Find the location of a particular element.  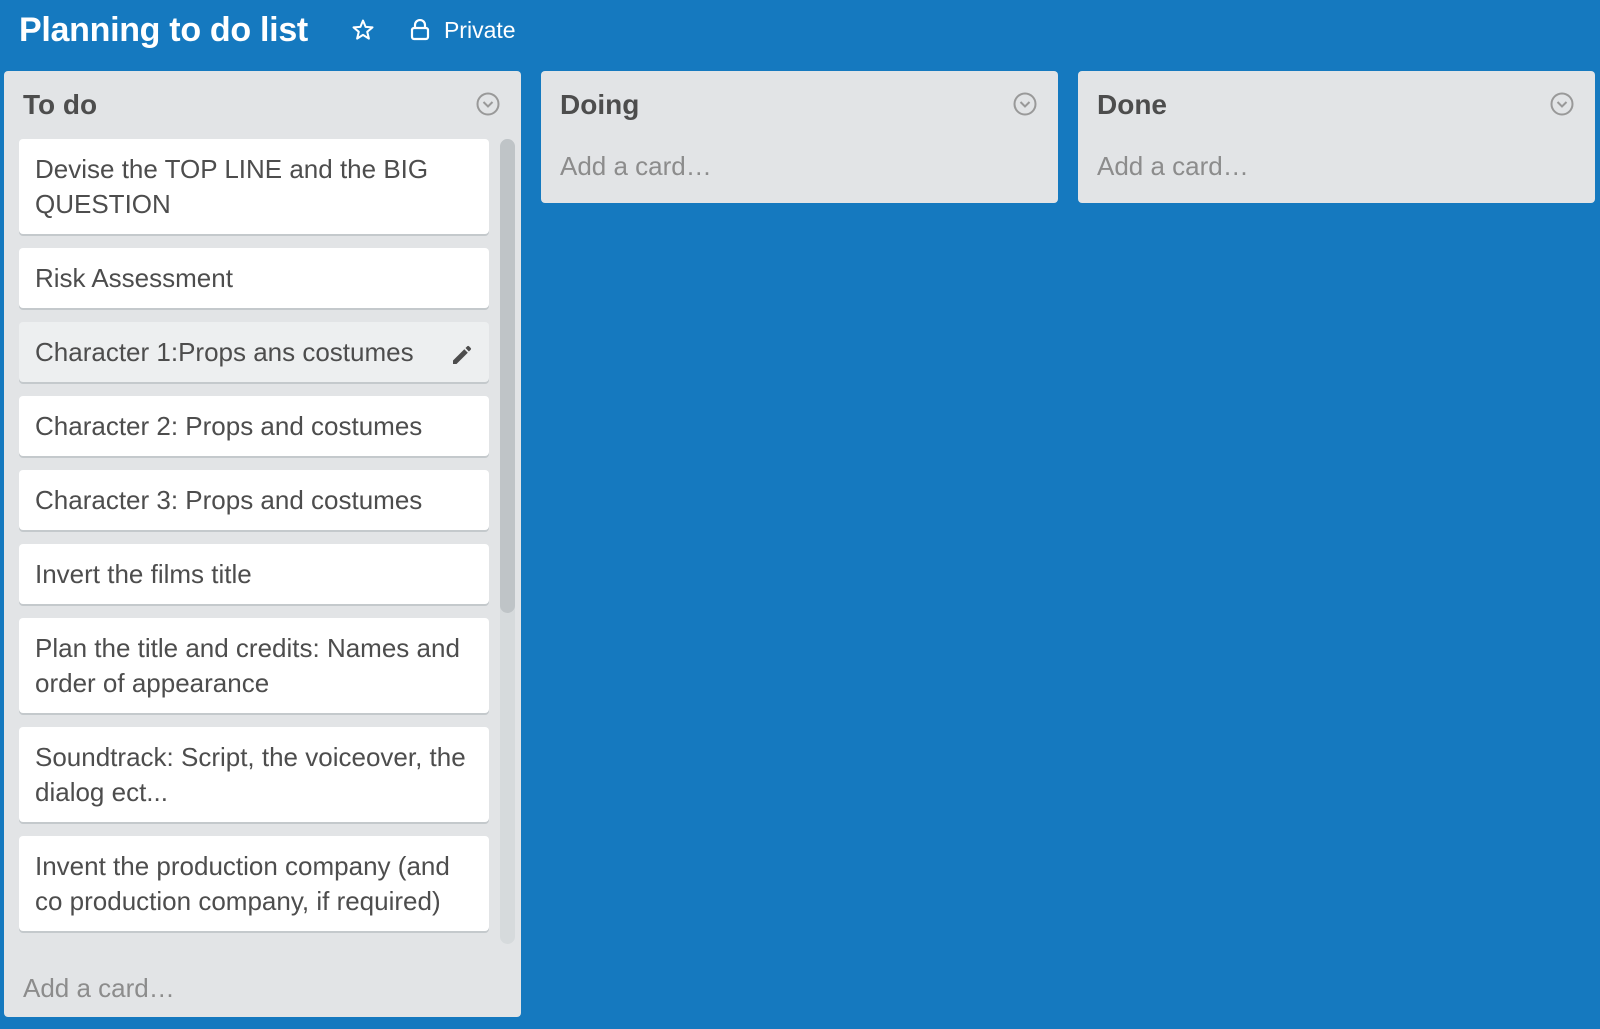

list-title: Doing is located at coordinates (599, 105).